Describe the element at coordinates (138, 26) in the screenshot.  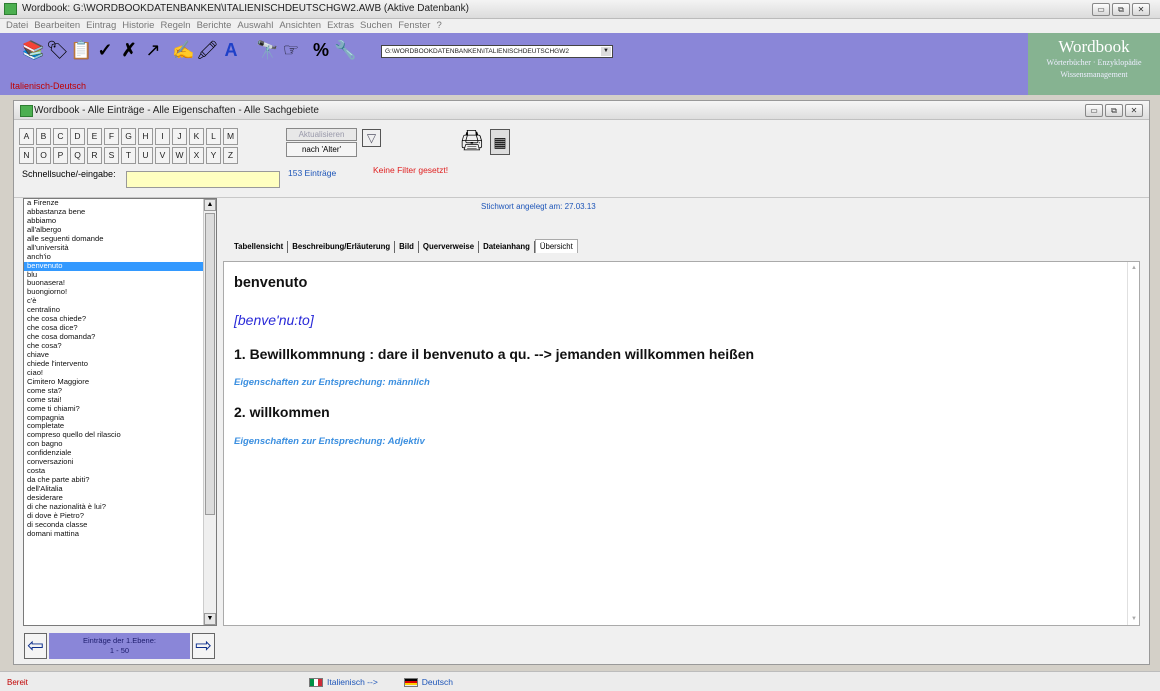
I see `menu-historie: Historie` at that location.